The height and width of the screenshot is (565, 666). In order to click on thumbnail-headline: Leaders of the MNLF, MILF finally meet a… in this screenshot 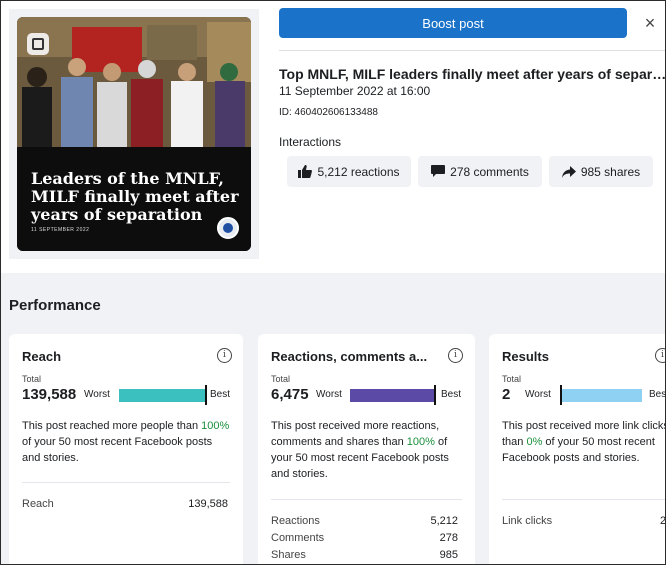, I will do `click(135, 196)`.